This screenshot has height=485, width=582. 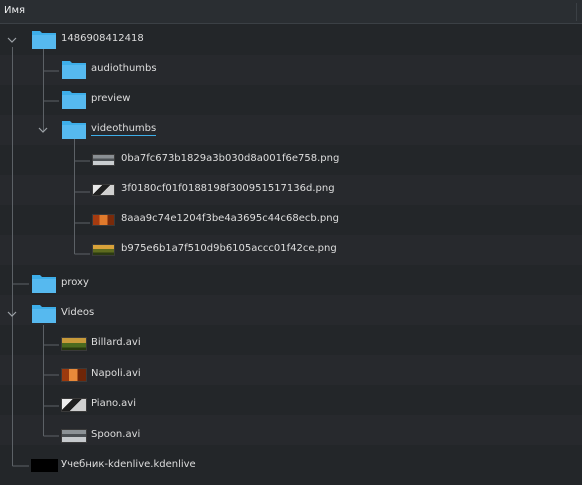 What do you see at coordinates (124, 68) in the screenshot?
I see `tree-item-label: audiothumbs` at bounding box center [124, 68].